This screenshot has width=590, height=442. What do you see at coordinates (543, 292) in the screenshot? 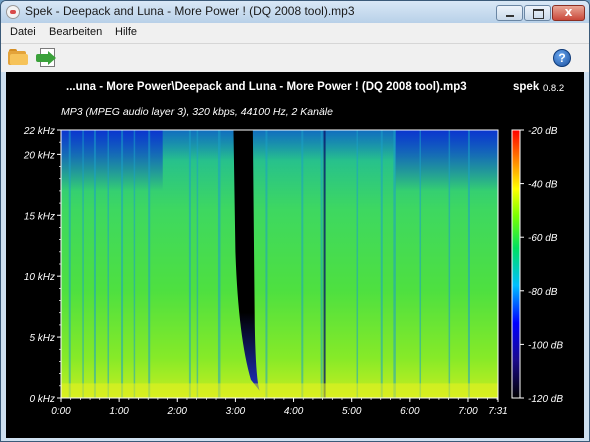
I see `colorbar-tick-label: -80 dB` at bounding box center [543, 292].